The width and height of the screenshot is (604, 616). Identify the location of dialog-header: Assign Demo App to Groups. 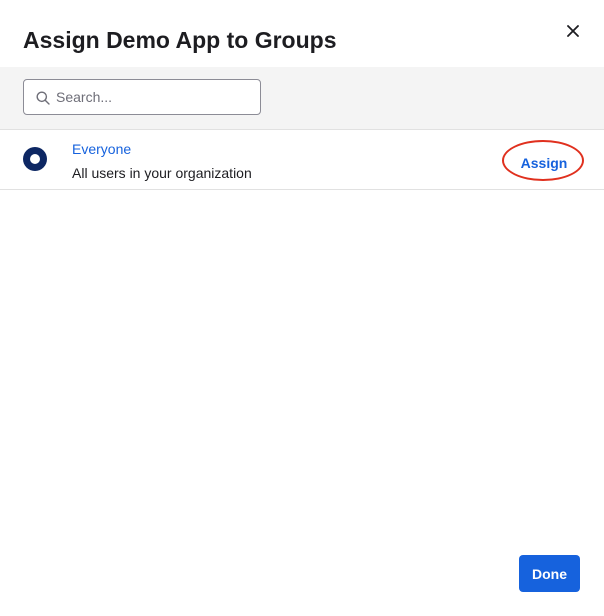
(302, 33).